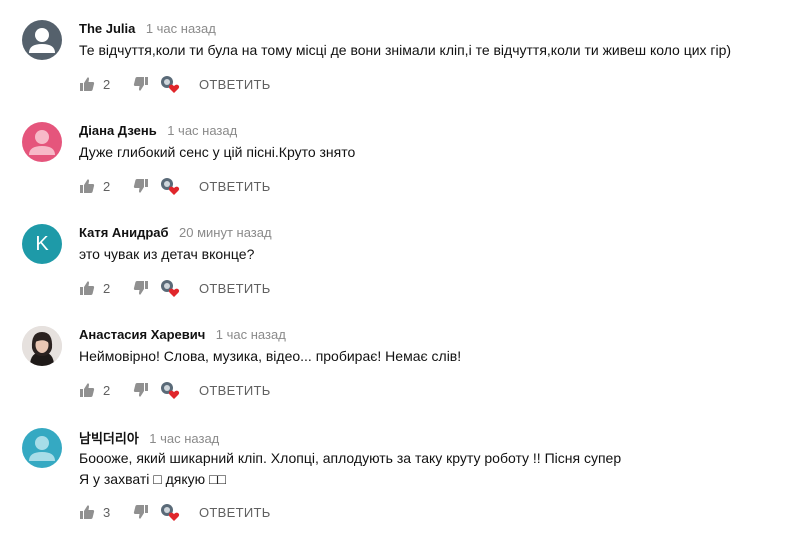  I want to click on comment-header: Діана Дзень 1 час назад, so click(158, 131).